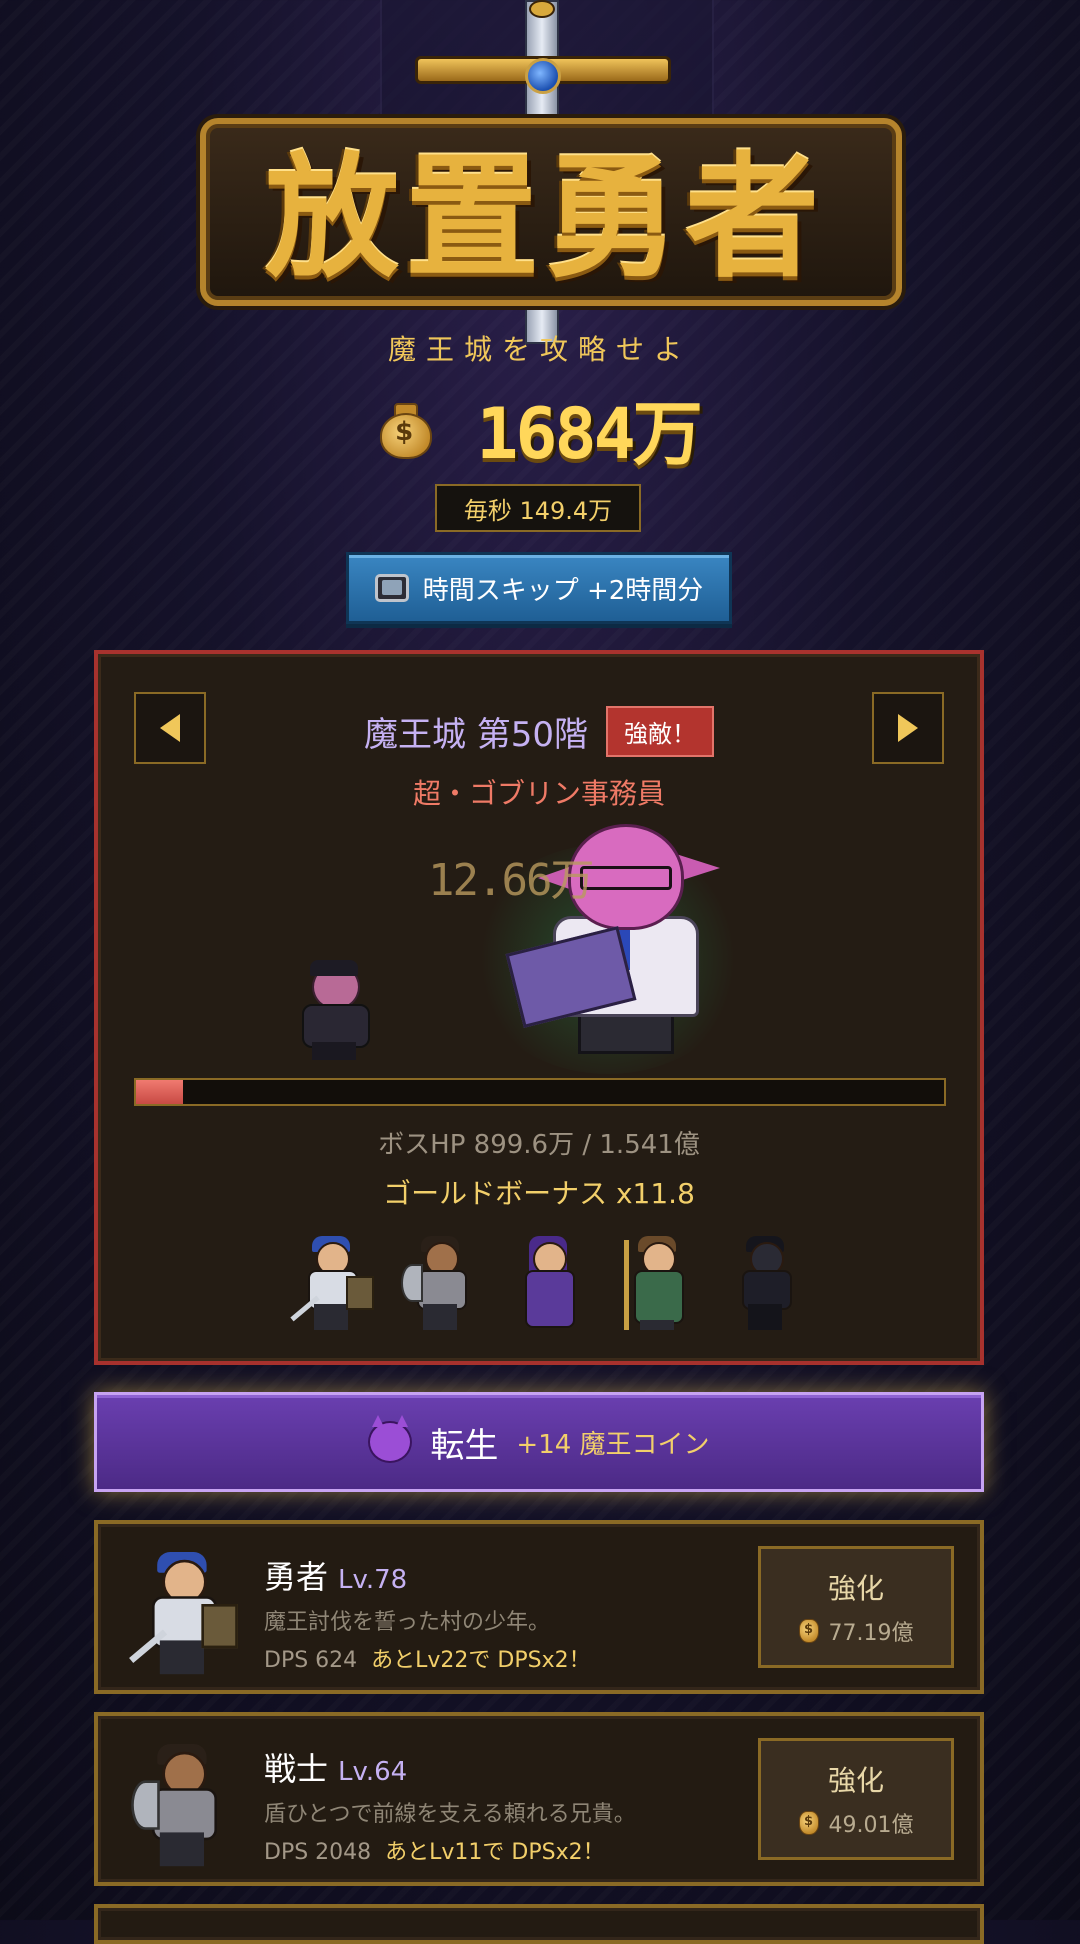 This screenshot has width=1080, height=1944. I want to click on time-skip-button: 時間スキップ +2時間分, so click(539, 588).